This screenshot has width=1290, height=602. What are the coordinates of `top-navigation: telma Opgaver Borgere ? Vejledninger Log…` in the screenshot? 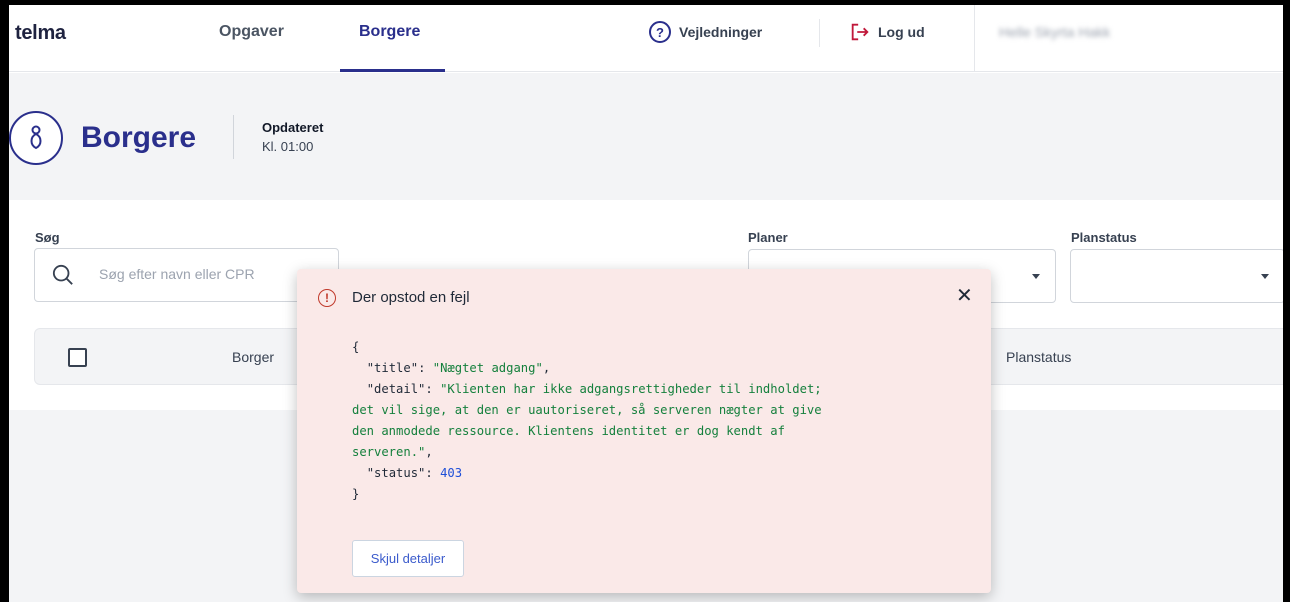 It's located at (646, 38).